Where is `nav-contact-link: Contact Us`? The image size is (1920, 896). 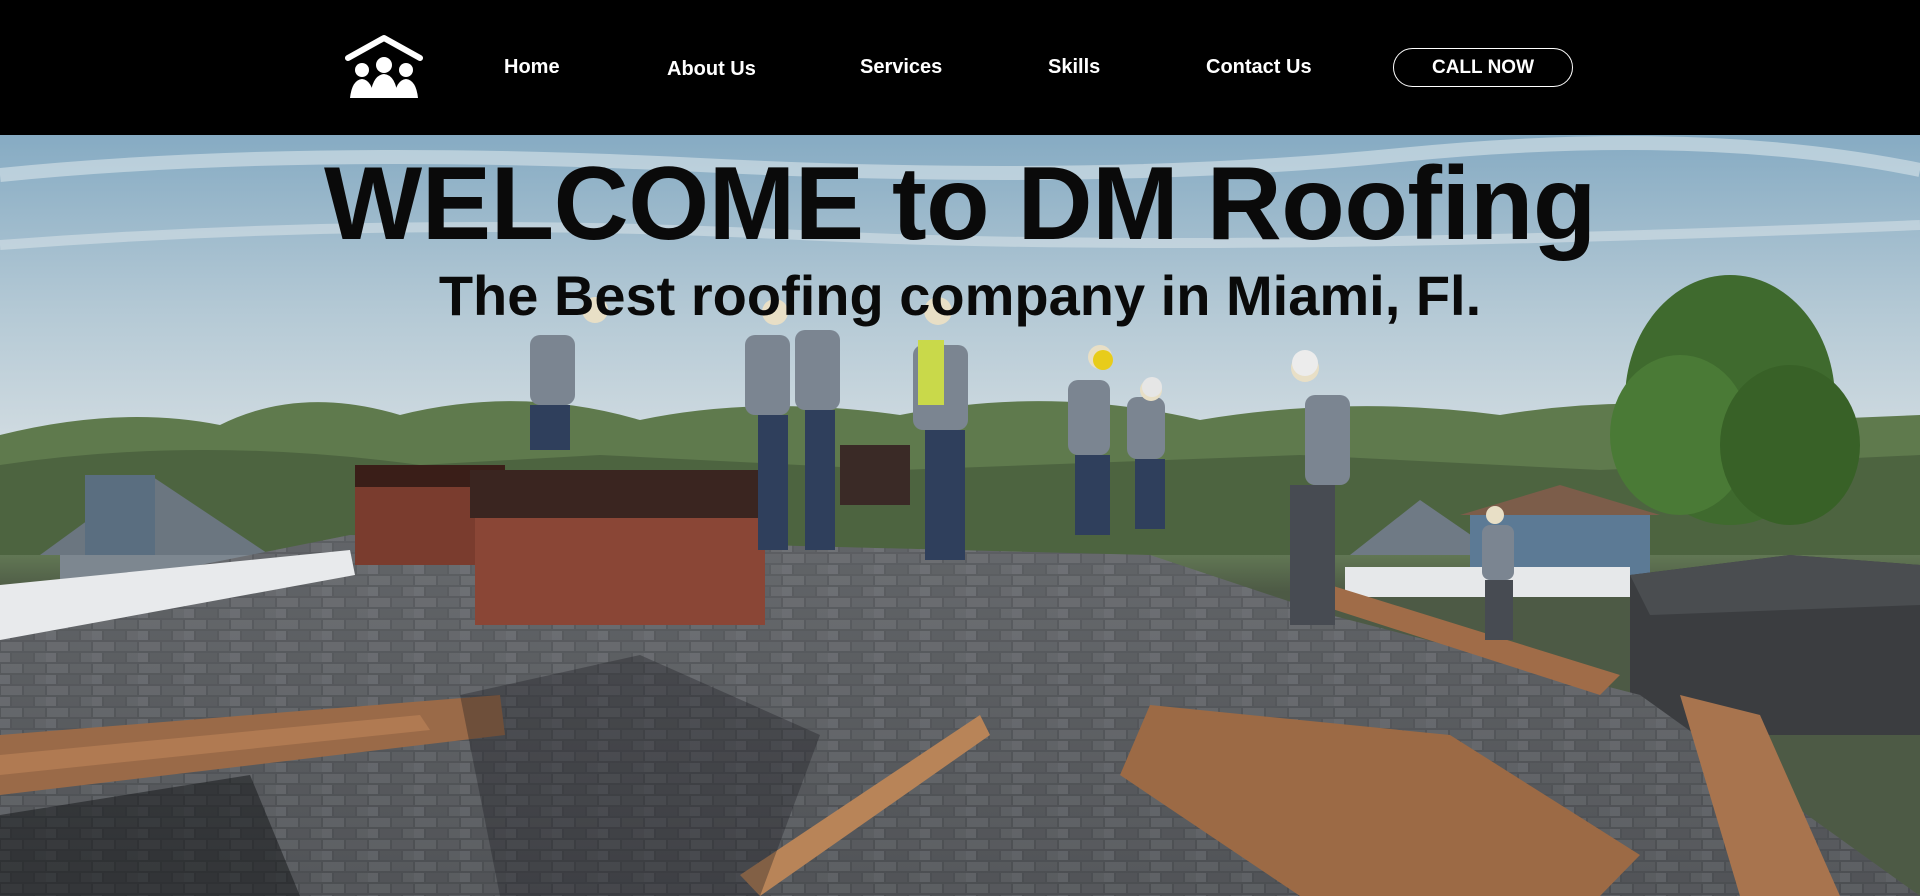 nav-contact-link: Contact Us is located at coordinates (1259, 67).